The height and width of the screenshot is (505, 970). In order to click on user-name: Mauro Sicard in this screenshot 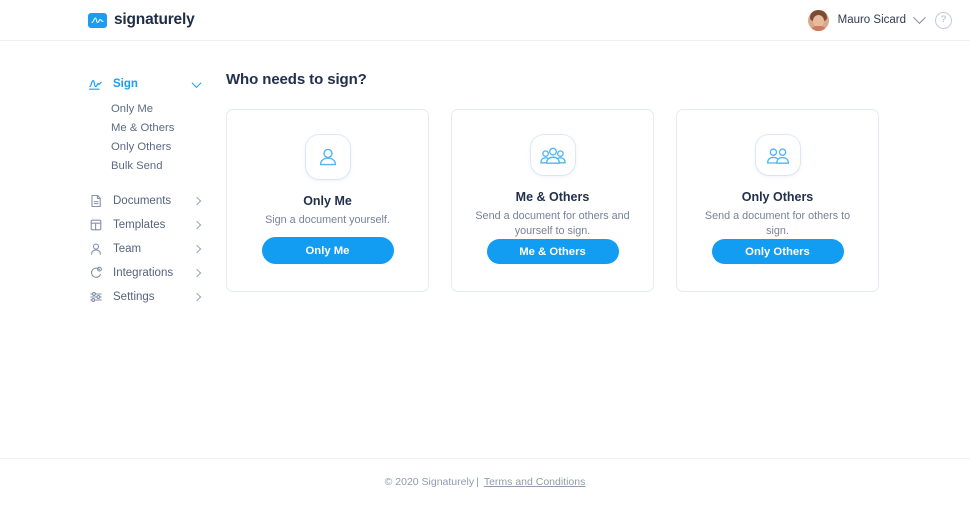, I will do `click(871, 20)`.